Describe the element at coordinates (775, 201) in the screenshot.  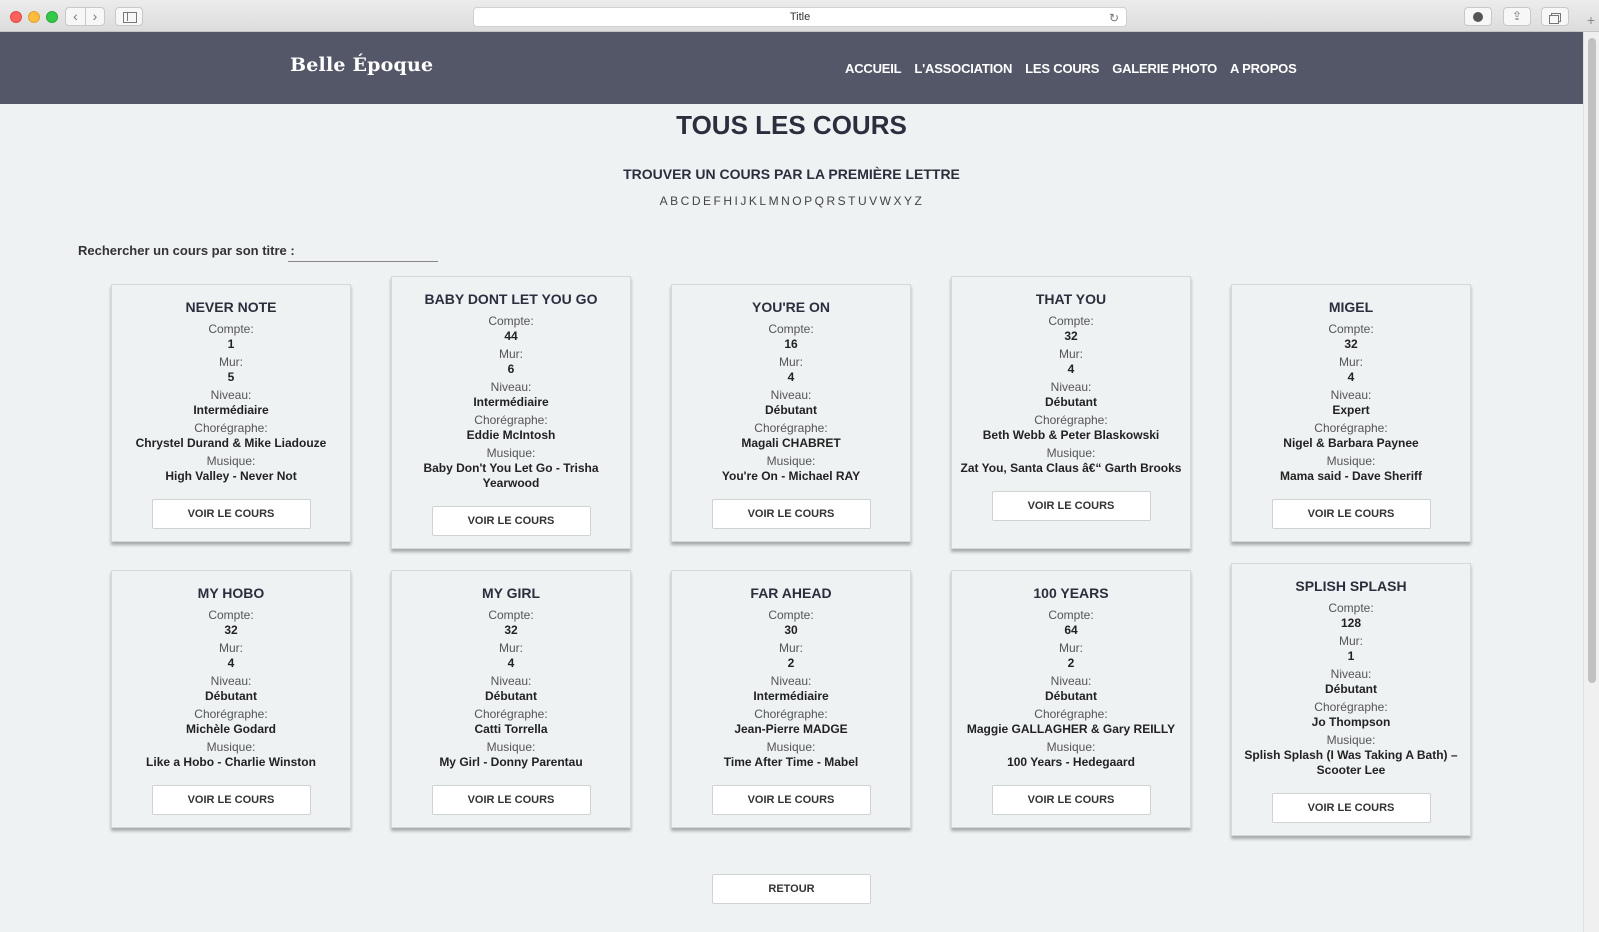
I see `letter-link: M` at that location.